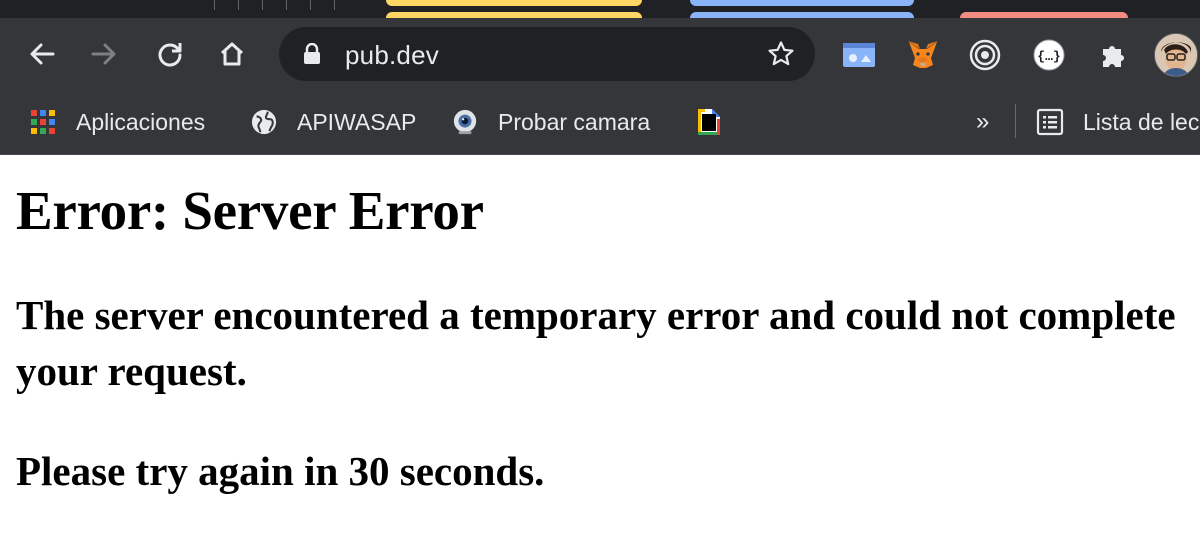 The width and height of the screenshot is (1200, 543). I want to click on bookmark-colorful-page, so click(719, 122).